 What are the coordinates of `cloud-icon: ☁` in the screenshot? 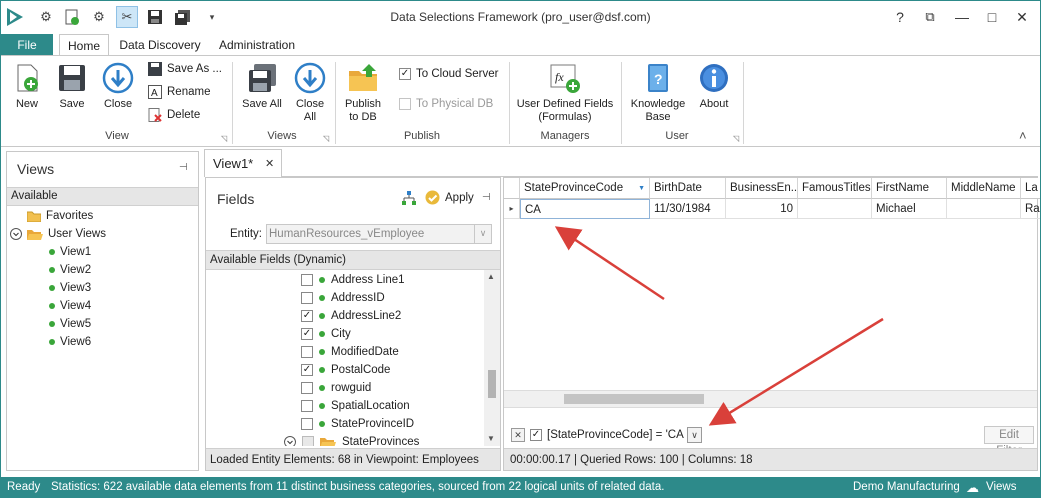 It's located at (972, 487).